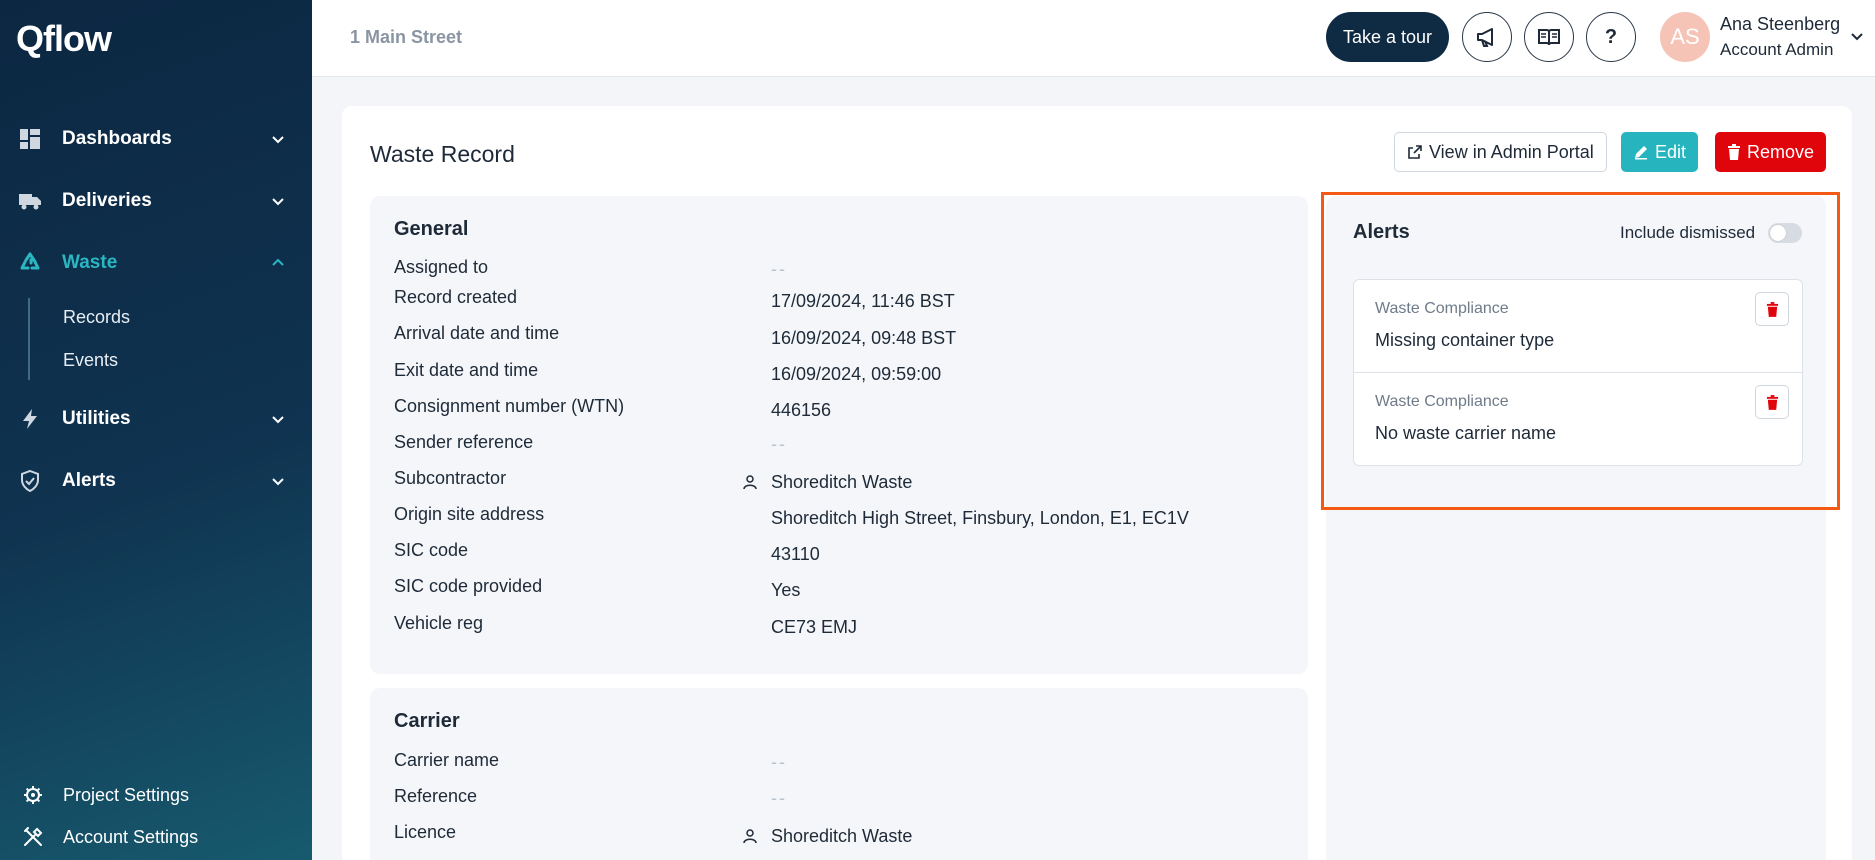  I want to click on edit-button: Edit, so click(1660, 152).